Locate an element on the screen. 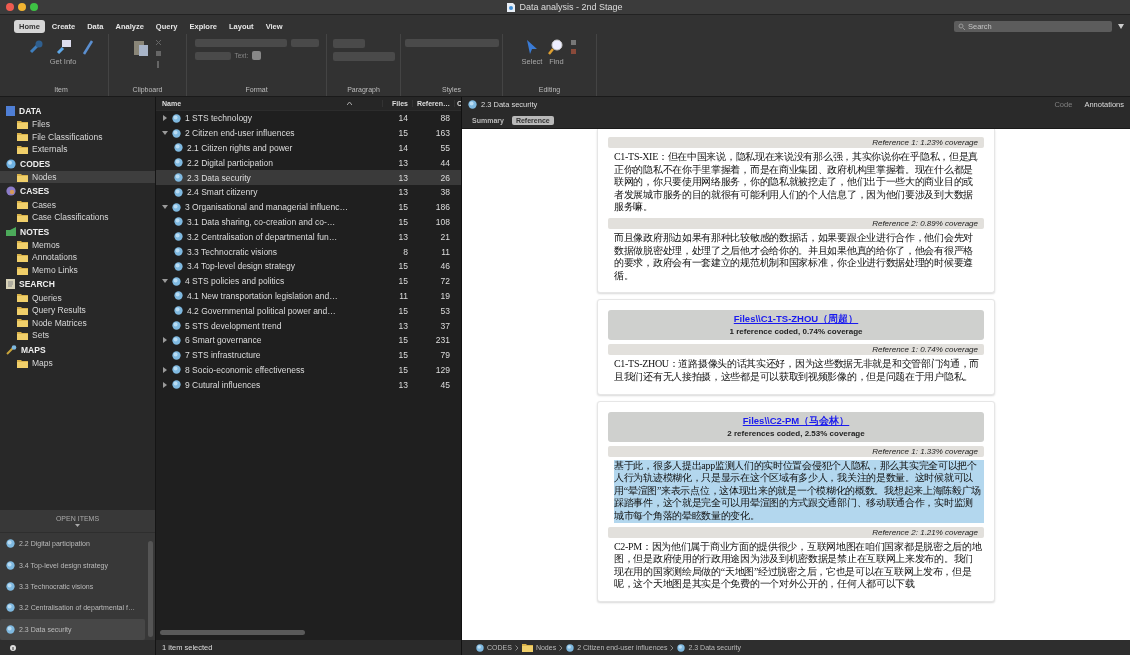 This screenshot has width=1130, height=655. tree-row: 8 Socio-economic effectiveness 15 129 is located at coordinates (308, 370).